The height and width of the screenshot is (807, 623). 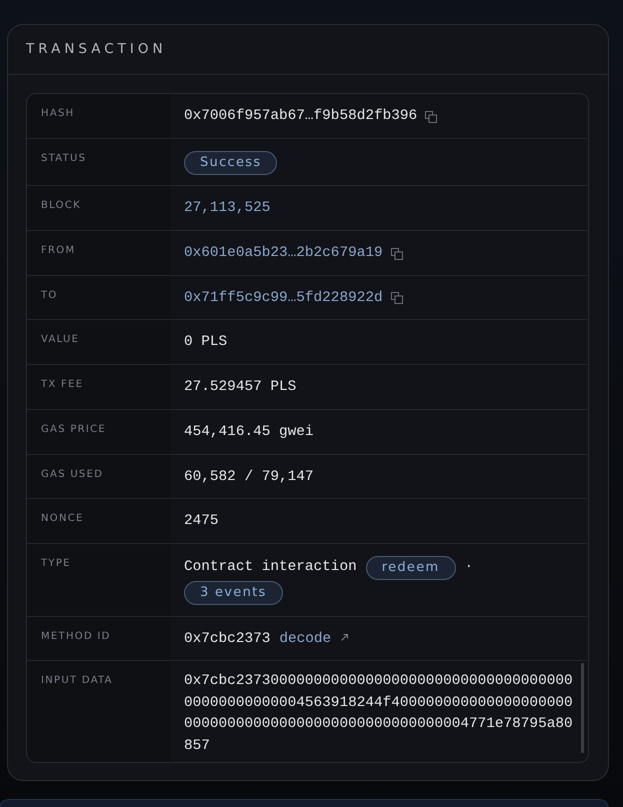 I want to click on label-cell: TX FEE, so click(x=99, y=387).